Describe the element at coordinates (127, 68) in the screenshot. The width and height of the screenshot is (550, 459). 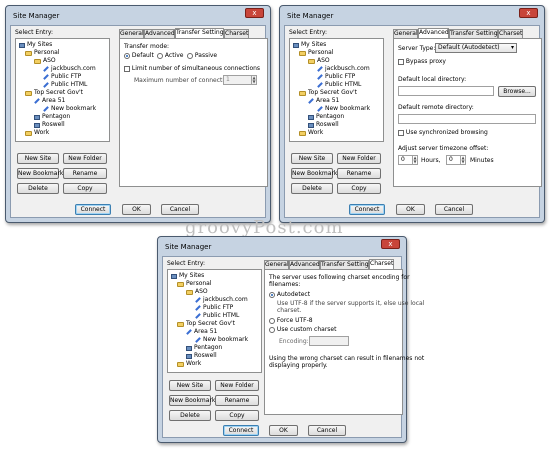
I see `limit-connections-checkbox` at that location.